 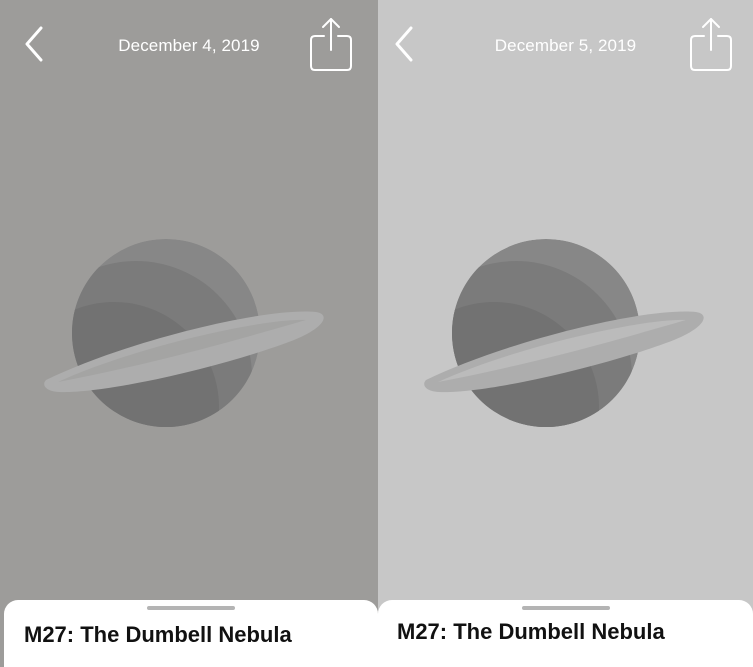 I want to click on date-title: December 4, 2019, so click(x=189, y=45).